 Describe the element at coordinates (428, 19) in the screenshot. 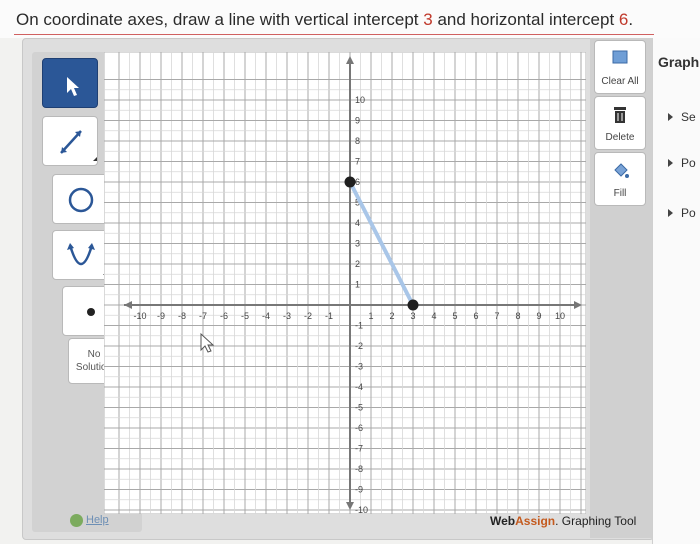

I see `vertical-intercept-value: 3` at that location.